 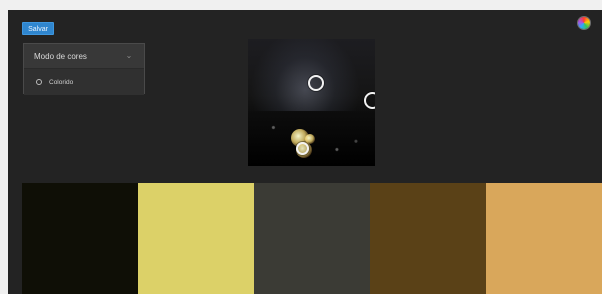 I want to click on color-mode-header: Modo de cores ⌄, so click(x=84, y=56).